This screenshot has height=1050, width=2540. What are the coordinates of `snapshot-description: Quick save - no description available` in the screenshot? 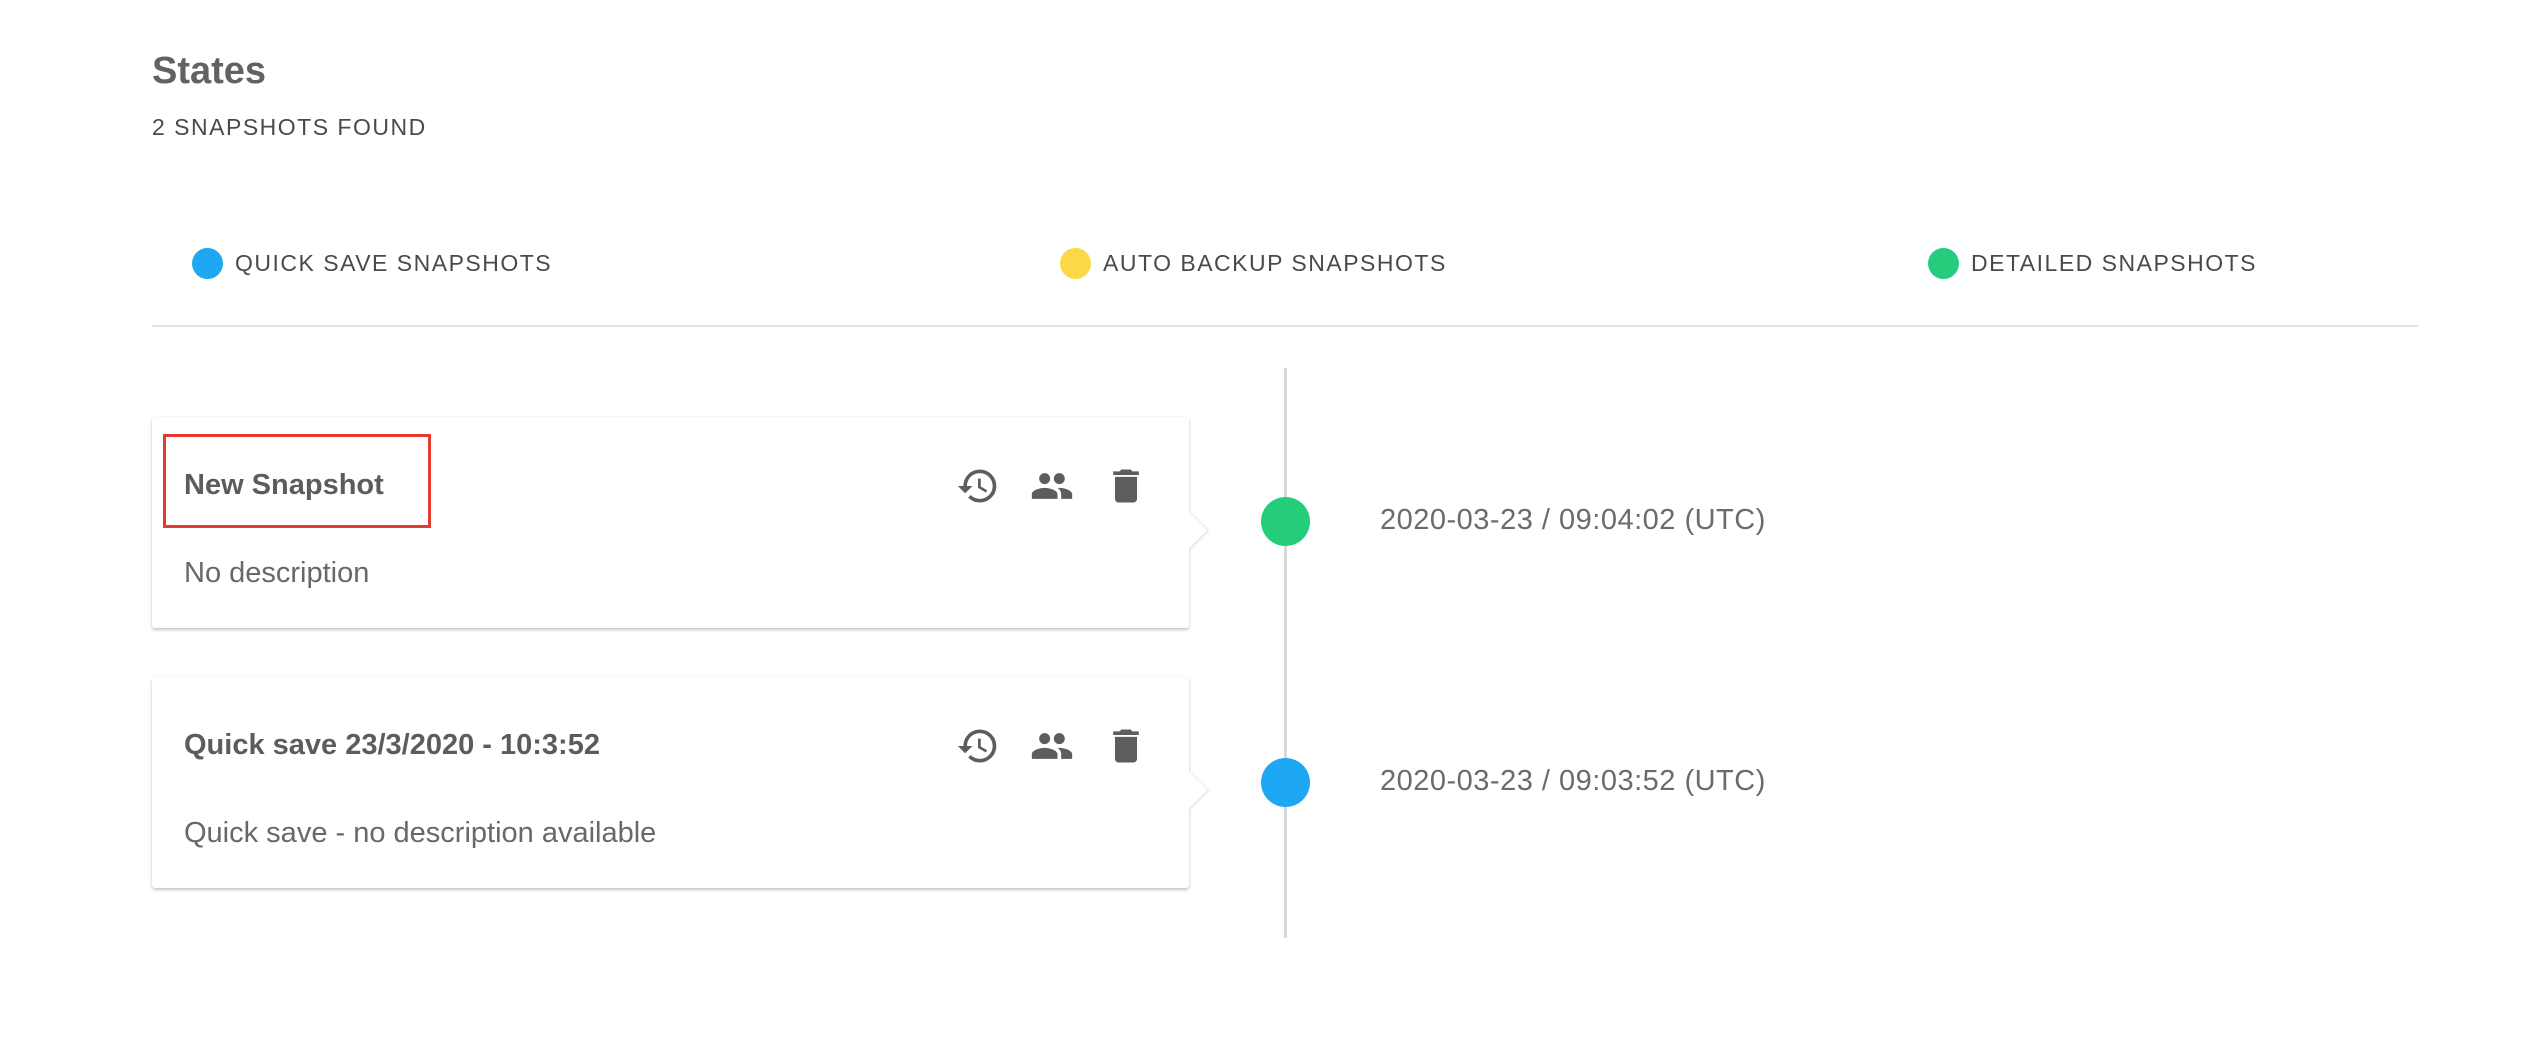 It's located at (420, 833).